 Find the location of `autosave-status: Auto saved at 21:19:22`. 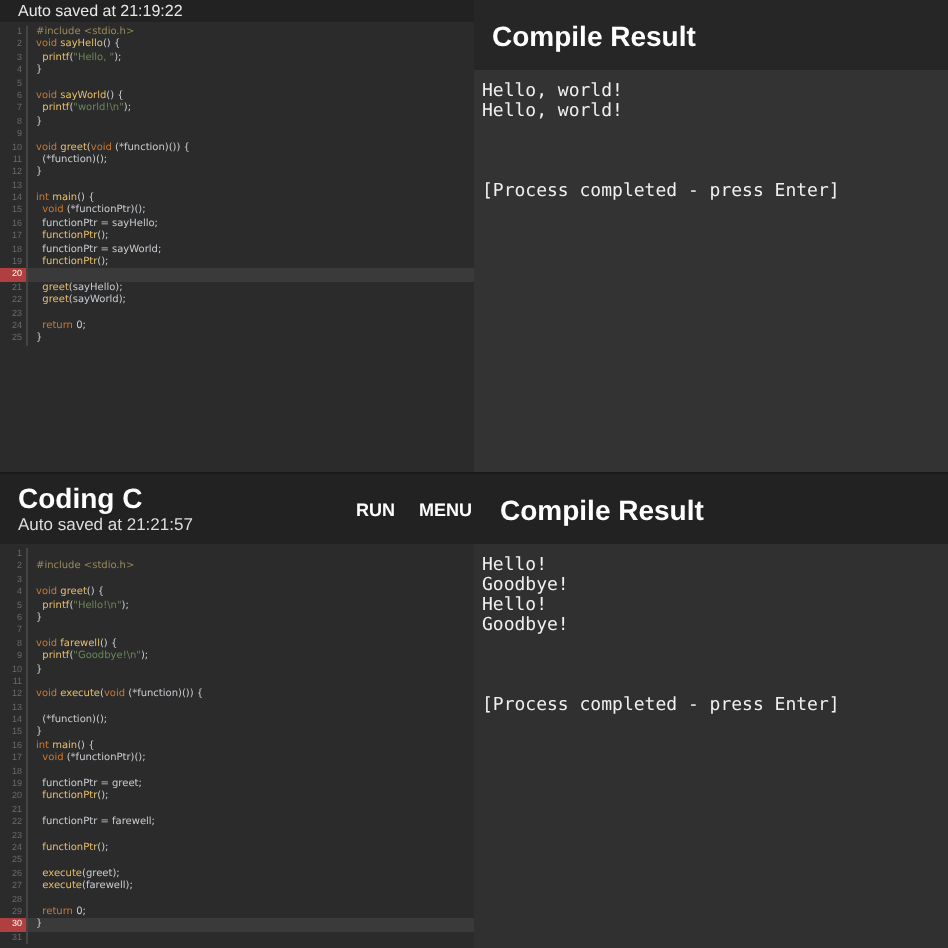

autosave-status: Auto saved at 21:19:22 is located at coordinates (100, 12).